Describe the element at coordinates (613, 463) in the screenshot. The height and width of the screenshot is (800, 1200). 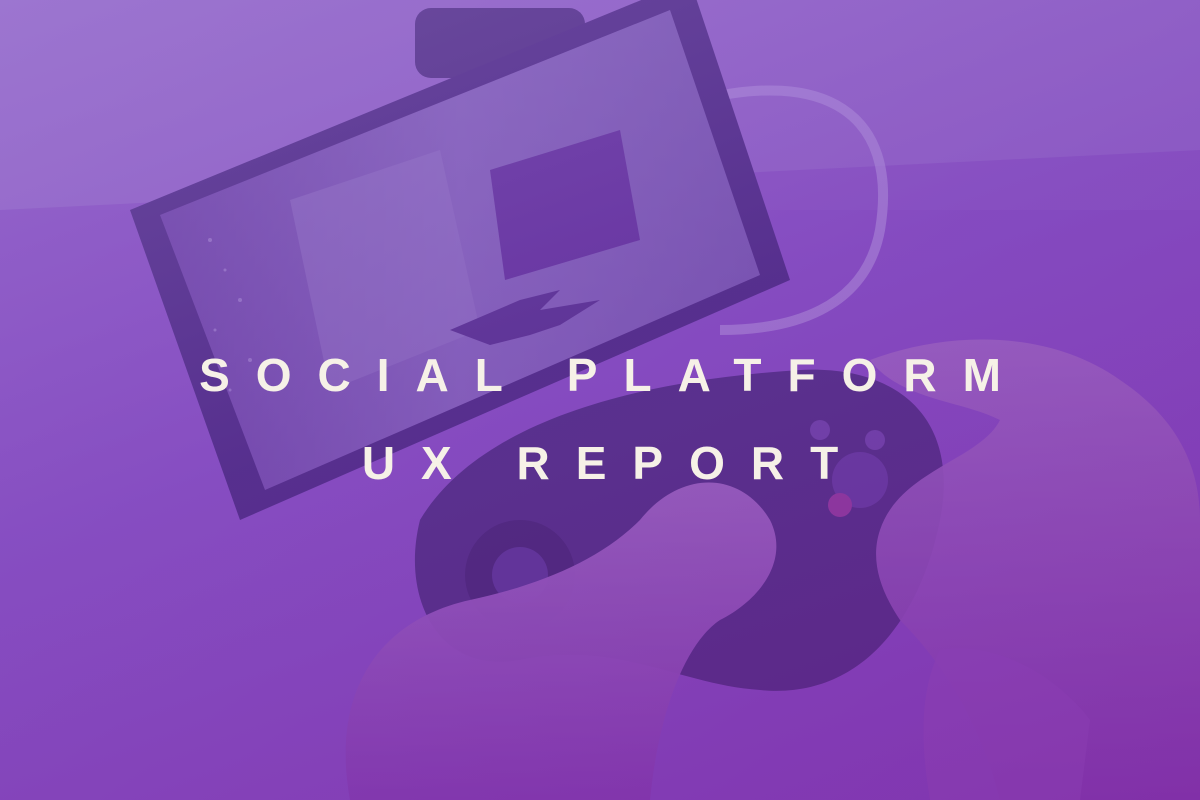
I see `title-line-2: UX REPORT` at that location.